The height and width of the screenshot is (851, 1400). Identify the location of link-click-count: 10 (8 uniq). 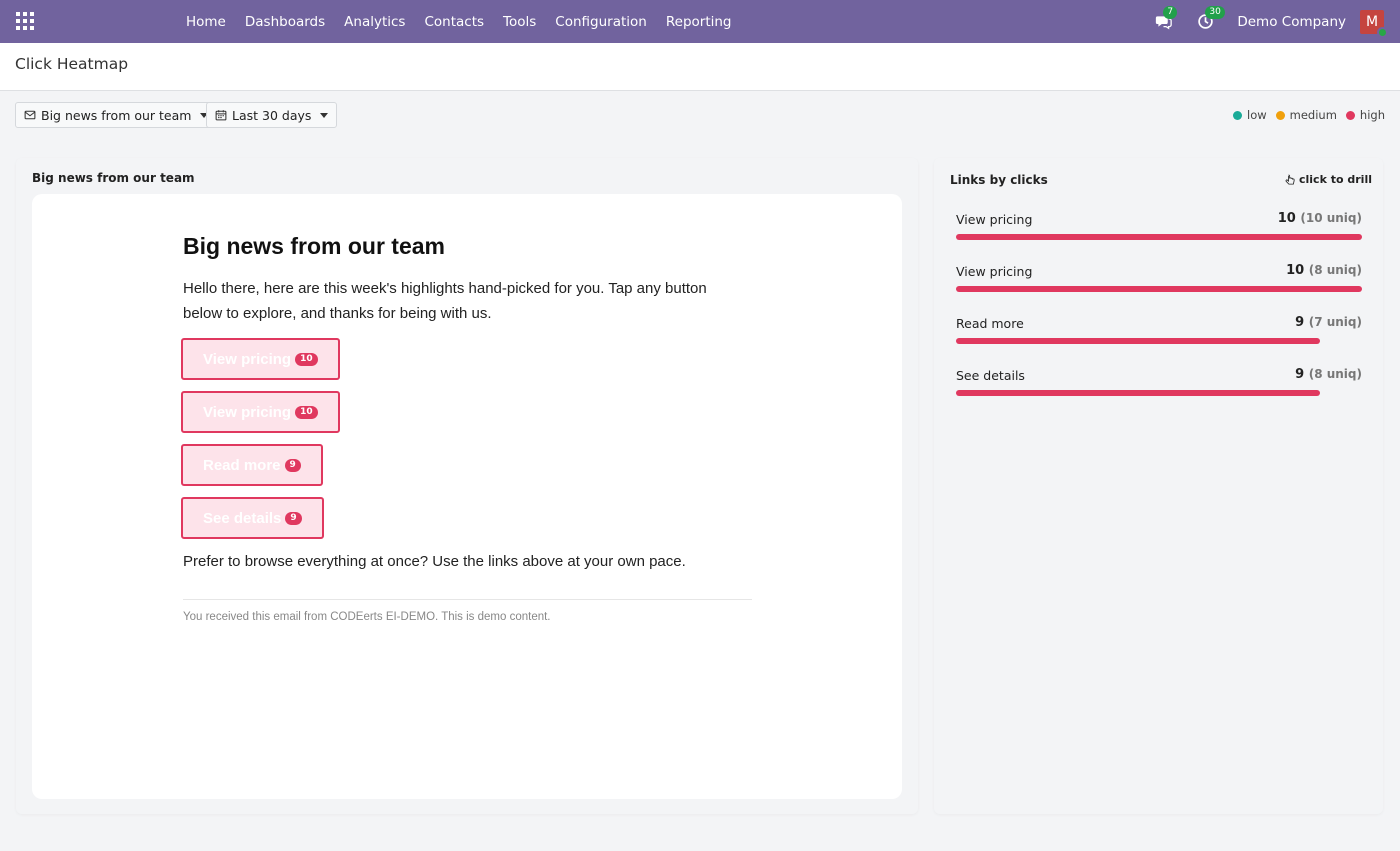
(1324, 270).